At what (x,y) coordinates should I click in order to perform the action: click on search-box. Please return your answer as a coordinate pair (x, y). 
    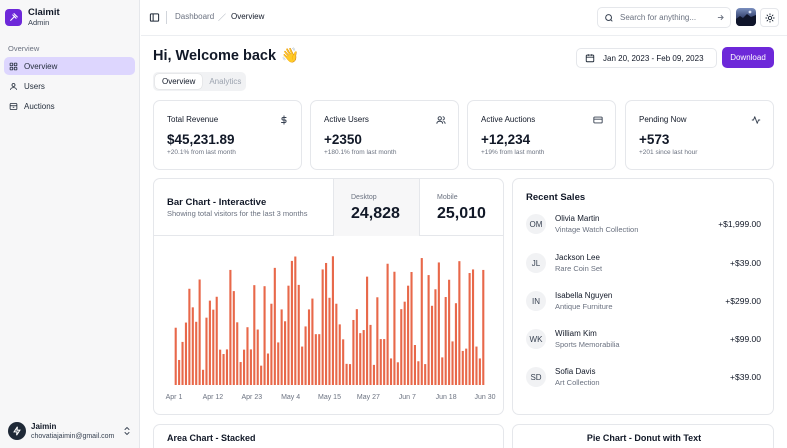
    Looking at the image, I should click on (664, 17).